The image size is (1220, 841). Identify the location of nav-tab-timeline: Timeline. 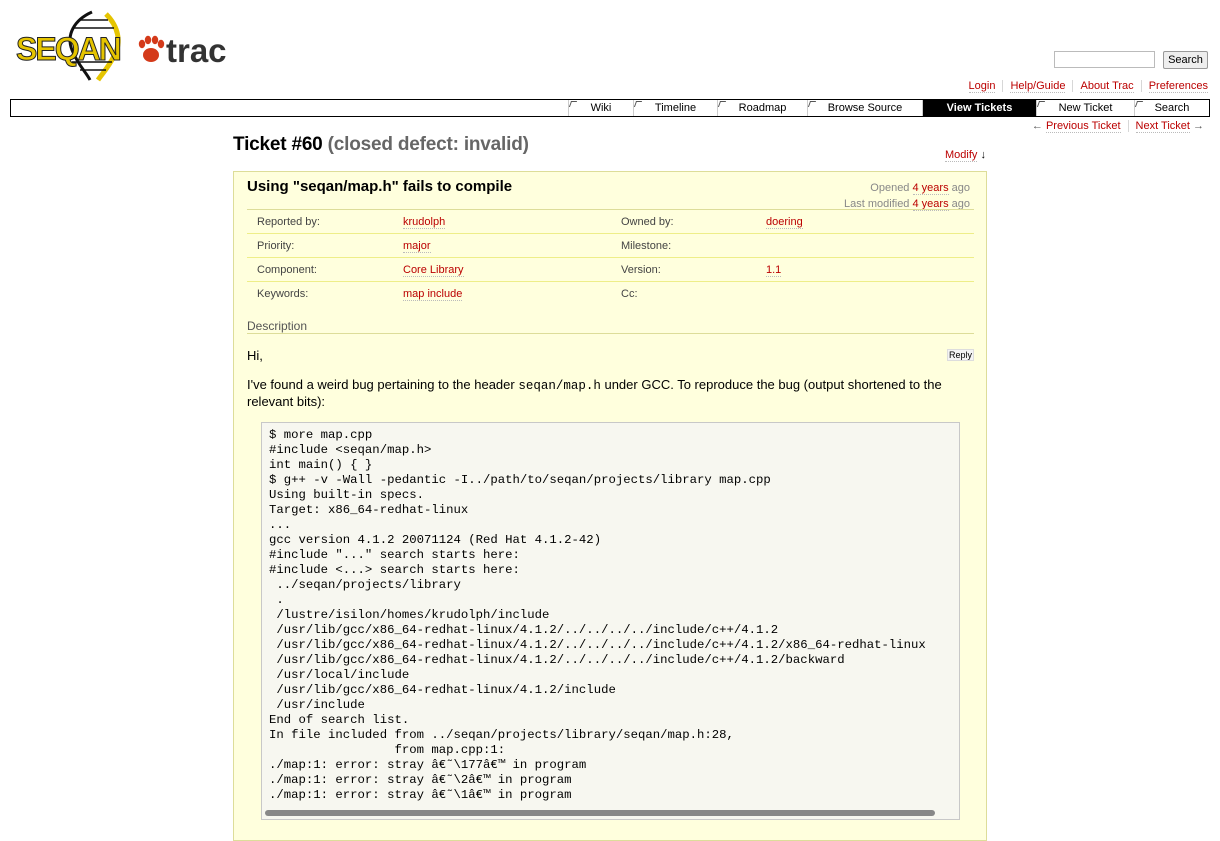
(675, 108).